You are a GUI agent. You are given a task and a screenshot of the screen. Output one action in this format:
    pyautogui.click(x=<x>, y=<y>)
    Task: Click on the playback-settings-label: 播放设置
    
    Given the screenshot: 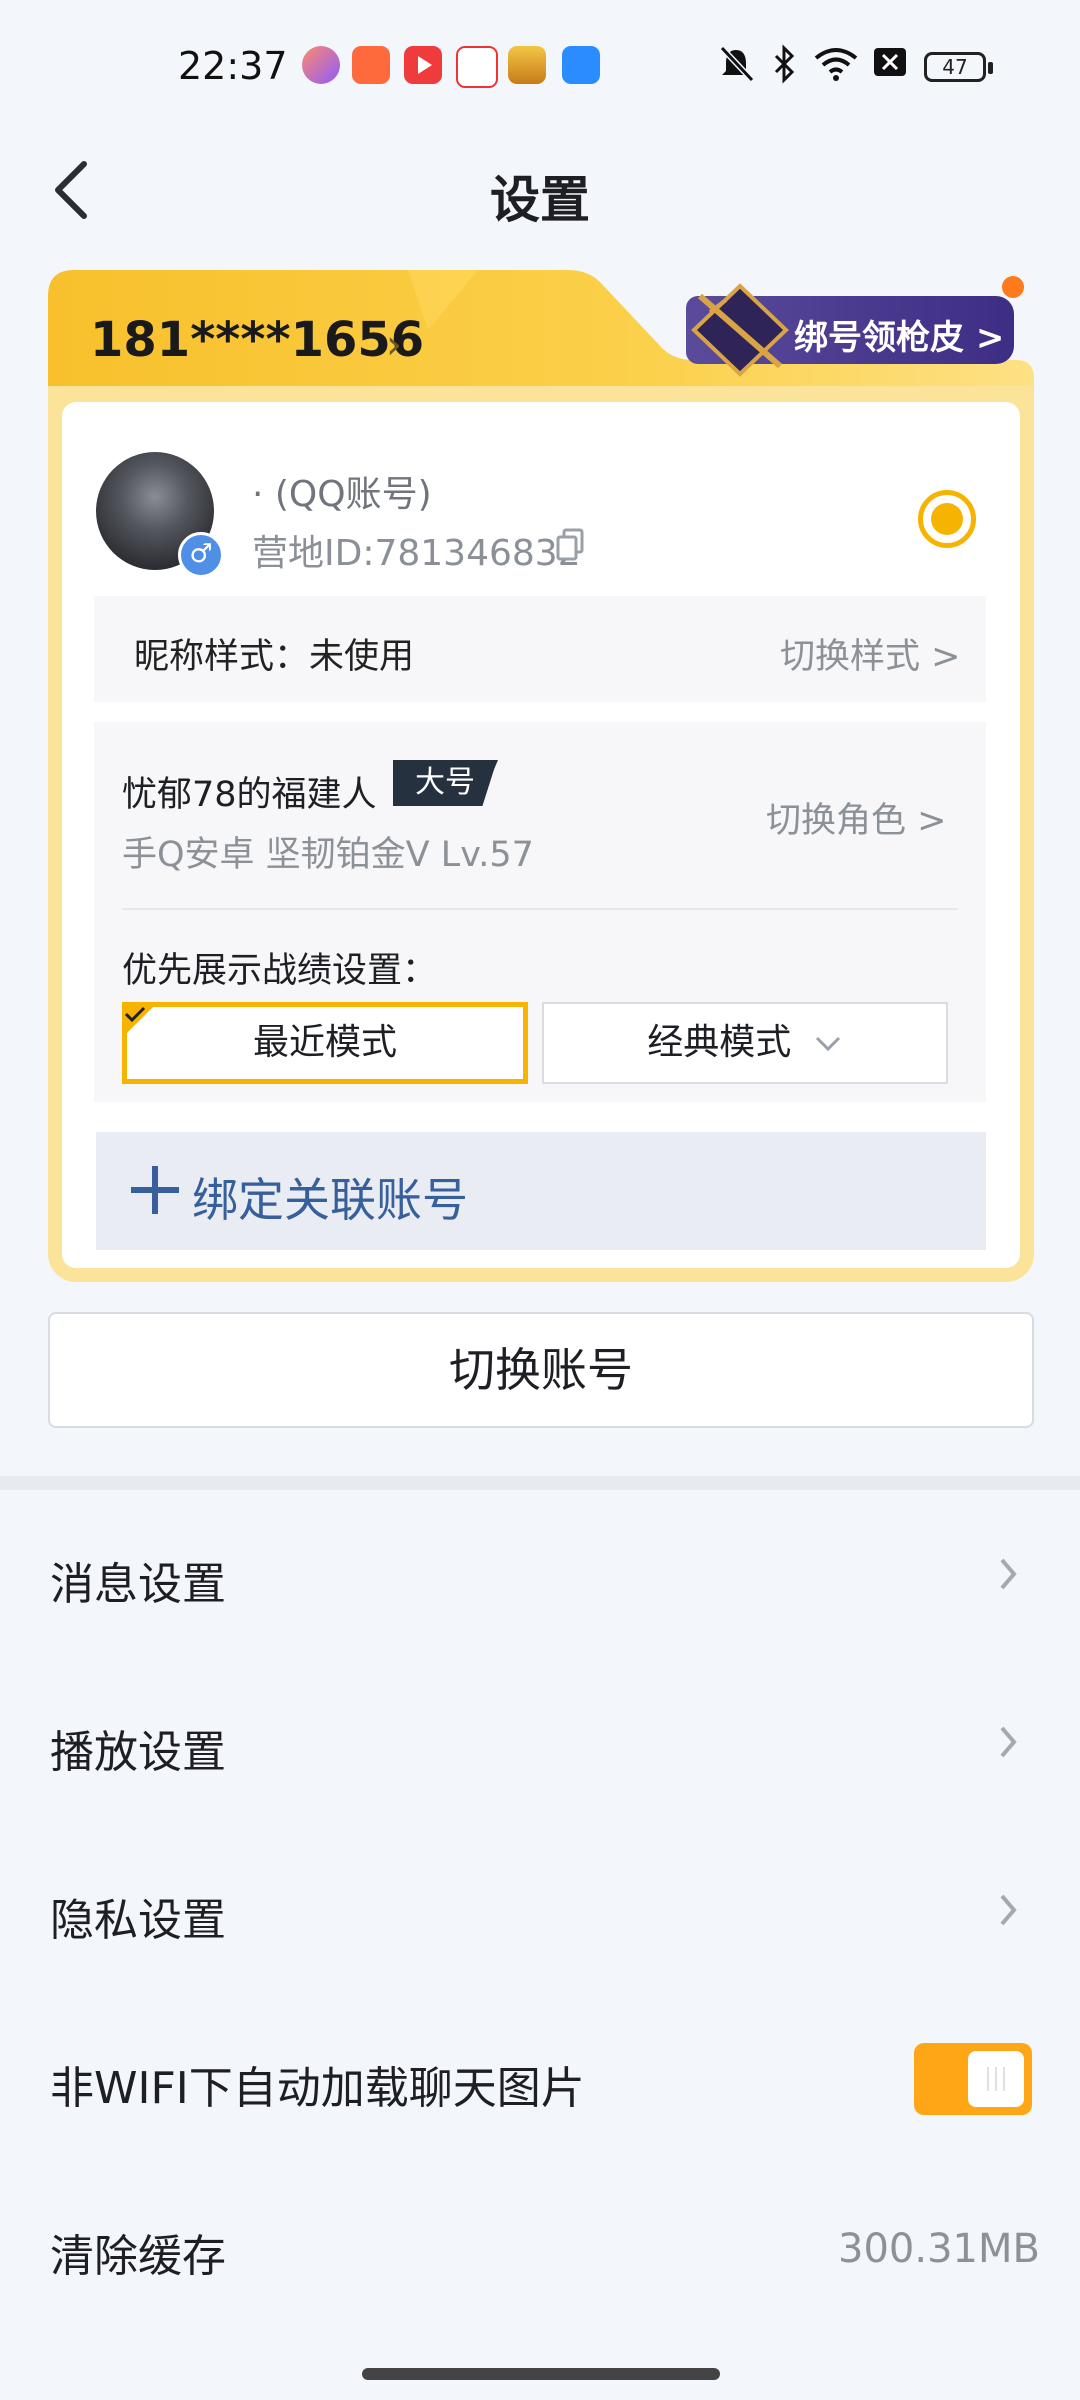 What is the action you would take?
    pyautogui.click(x=138, y=1752)
    